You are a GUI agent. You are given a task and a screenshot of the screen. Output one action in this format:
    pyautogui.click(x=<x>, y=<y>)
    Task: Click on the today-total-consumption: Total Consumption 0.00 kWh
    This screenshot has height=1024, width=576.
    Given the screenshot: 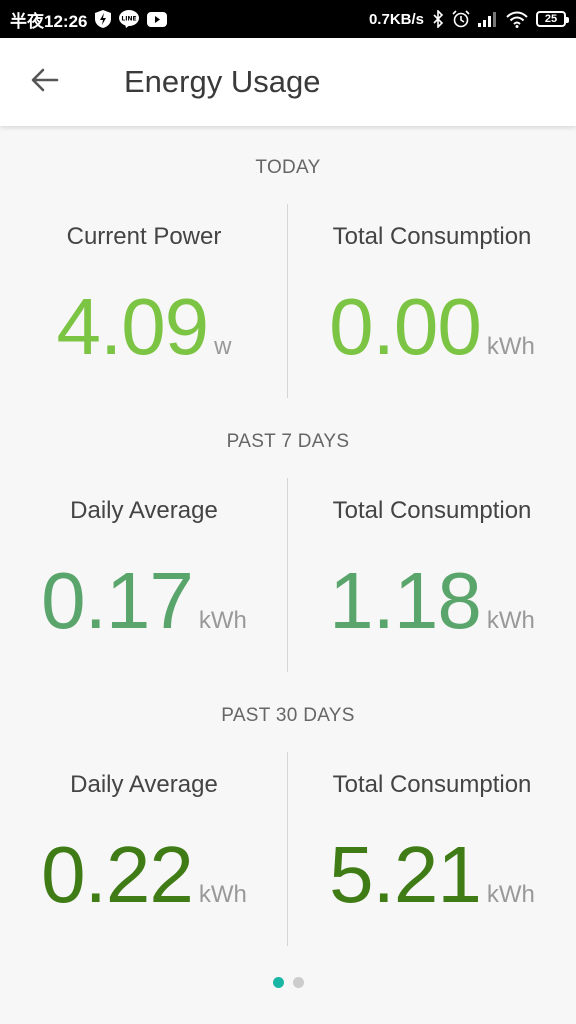 What is the action you would take?
    pyautogui.click(x=432, y=263)
    